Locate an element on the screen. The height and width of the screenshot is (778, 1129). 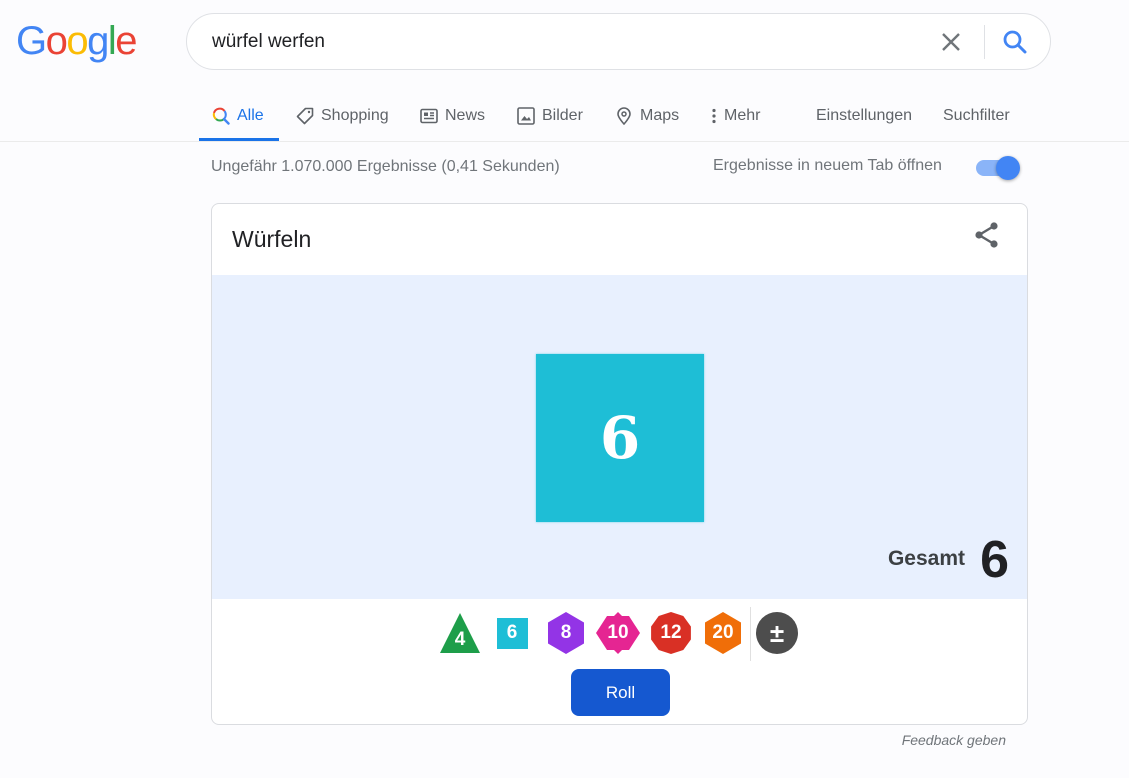
search-box is located at coordinates (618, 41).